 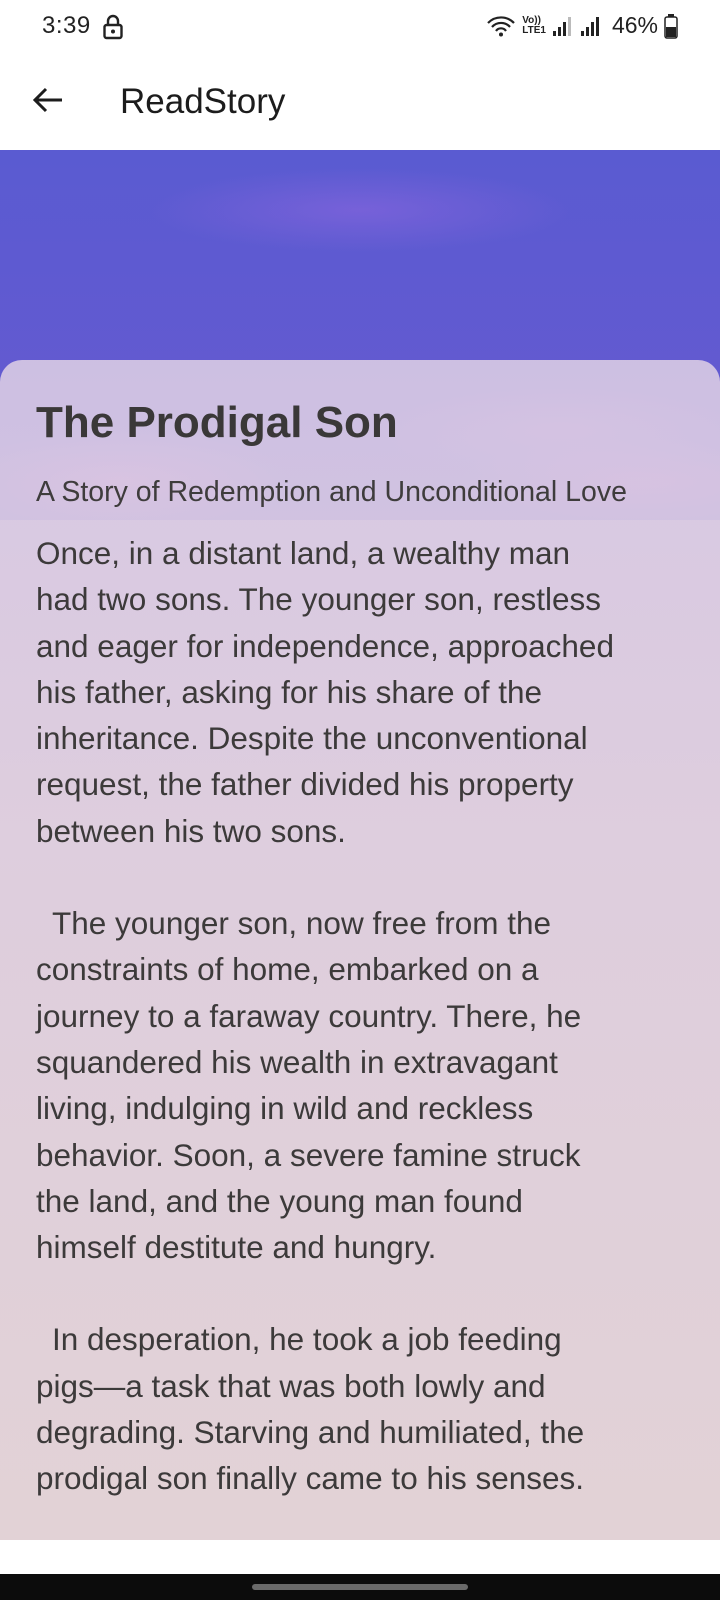 I want to click on story-line: degrading. Starving and humiliated, the, so click(x=310, y=1432).